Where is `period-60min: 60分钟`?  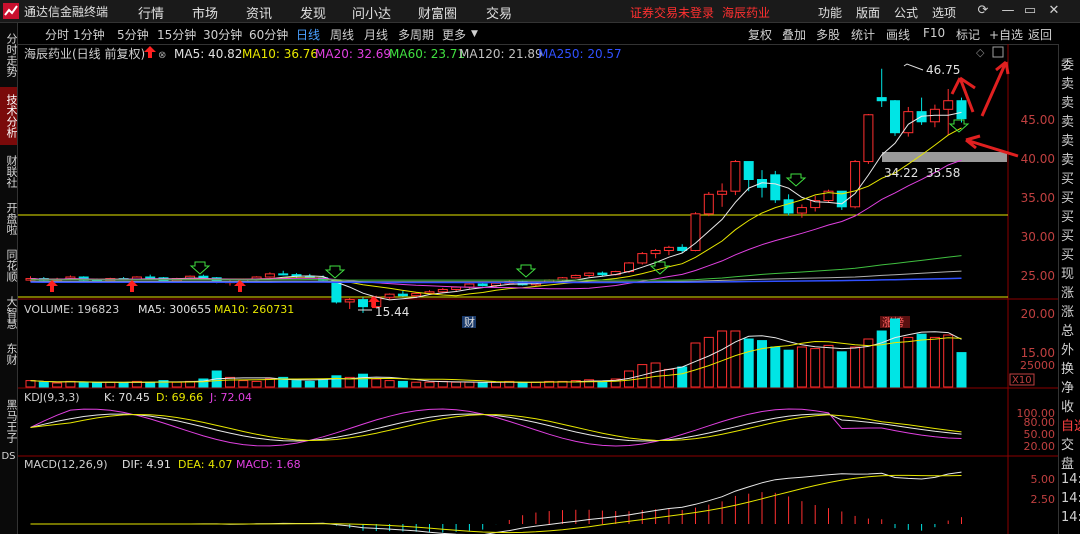 period-60min: 60分钟 is located at coordinates (268, 34).